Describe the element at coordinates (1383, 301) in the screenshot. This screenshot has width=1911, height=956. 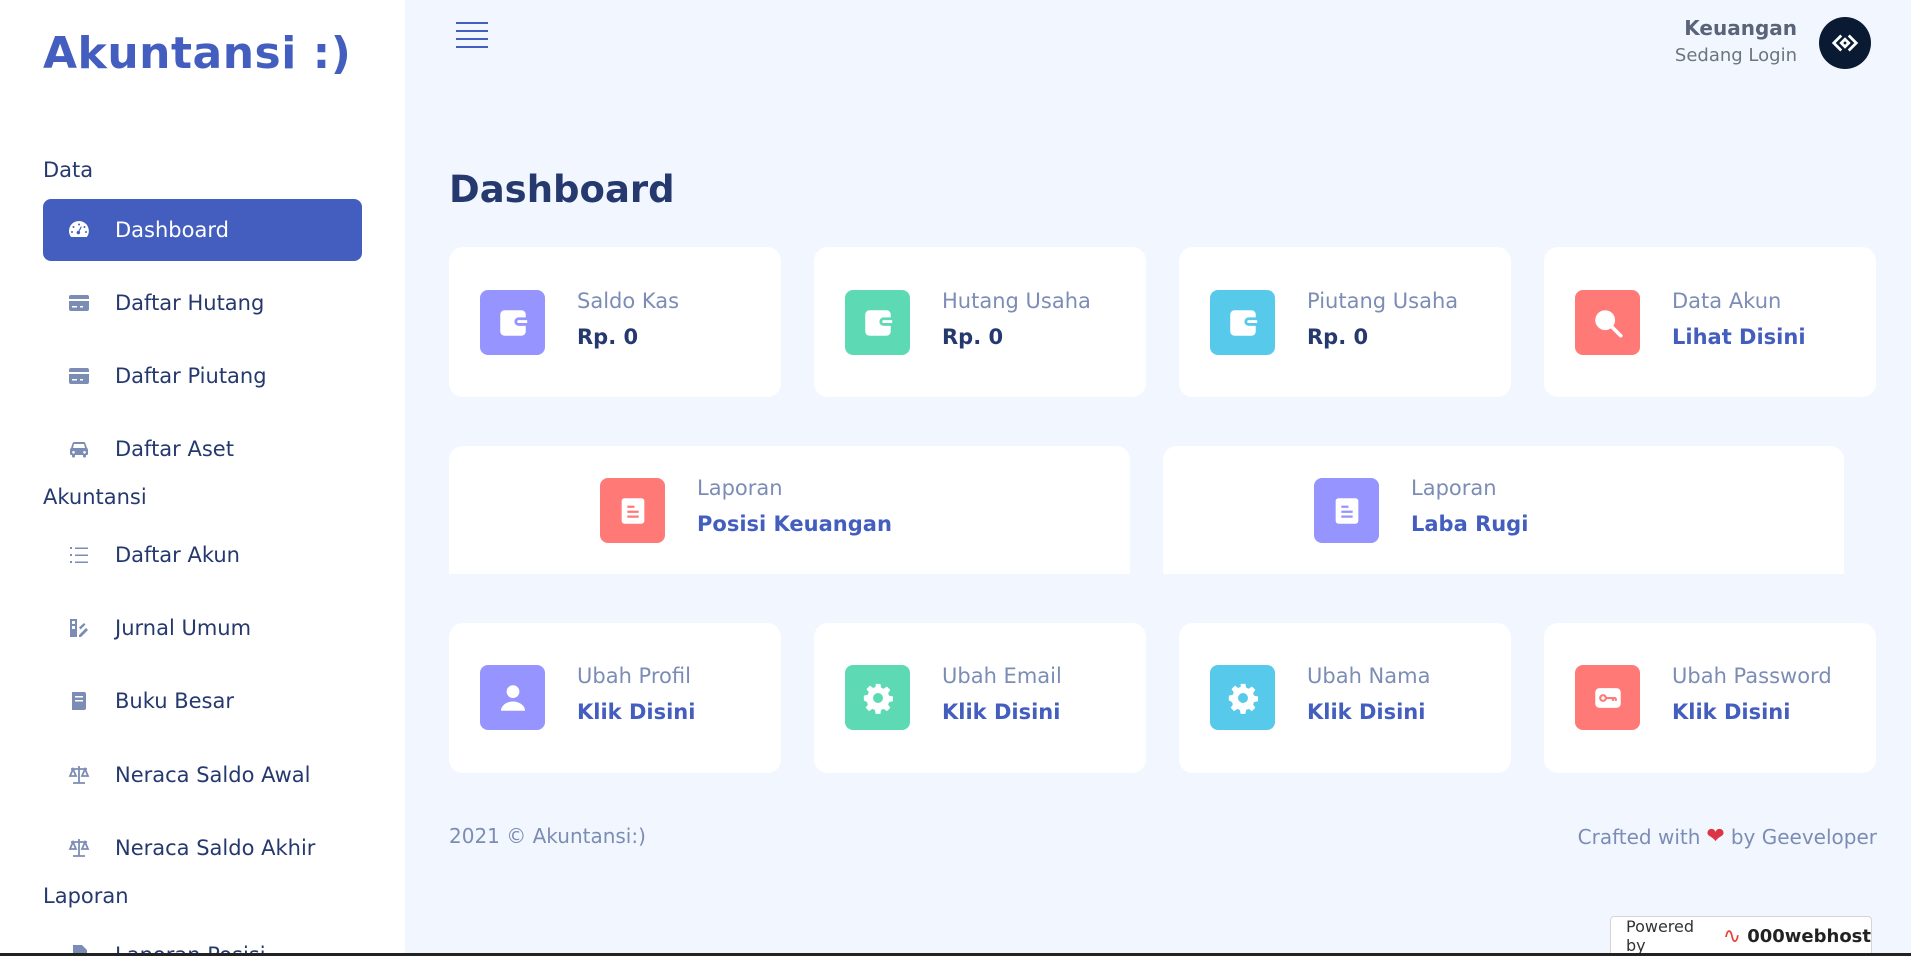
I see `stat-label: Piutang Usaha` at that location.